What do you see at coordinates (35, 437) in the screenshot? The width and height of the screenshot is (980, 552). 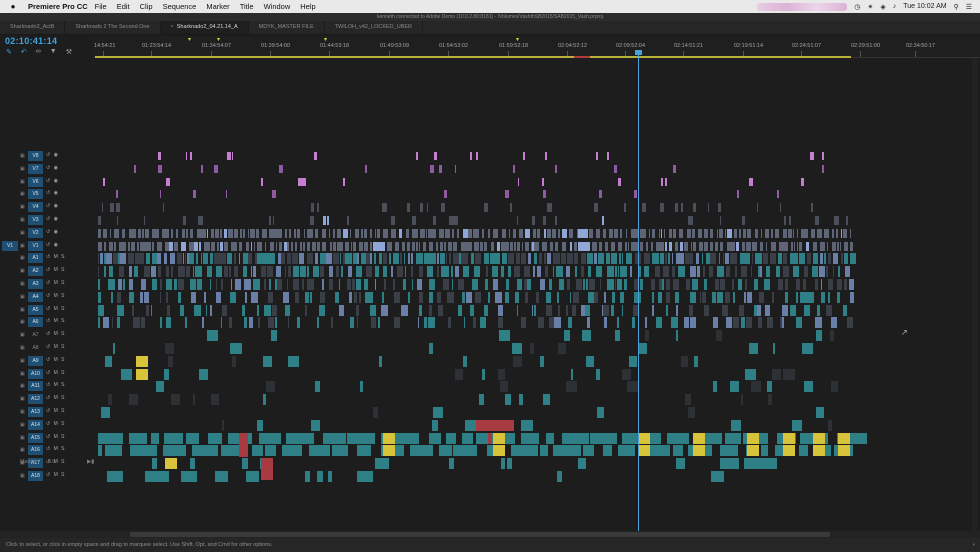 I see `track-name: A15` at bounding box center [35, 437].